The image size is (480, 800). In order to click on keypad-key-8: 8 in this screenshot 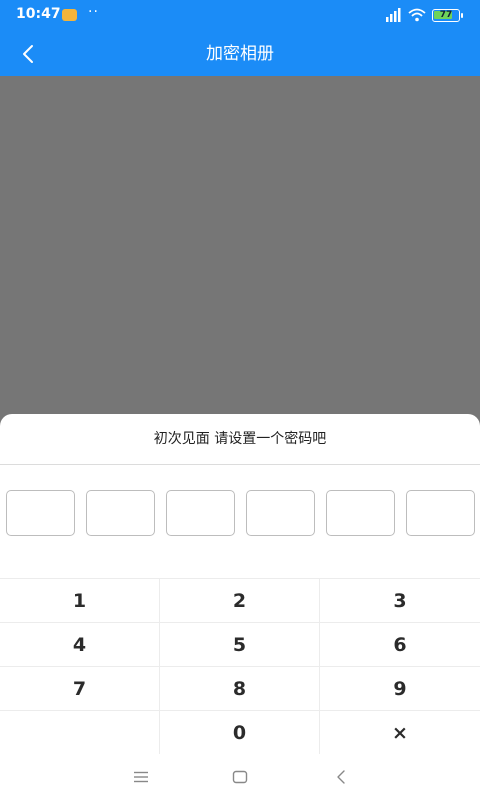, I will do `click(240, 689)`.